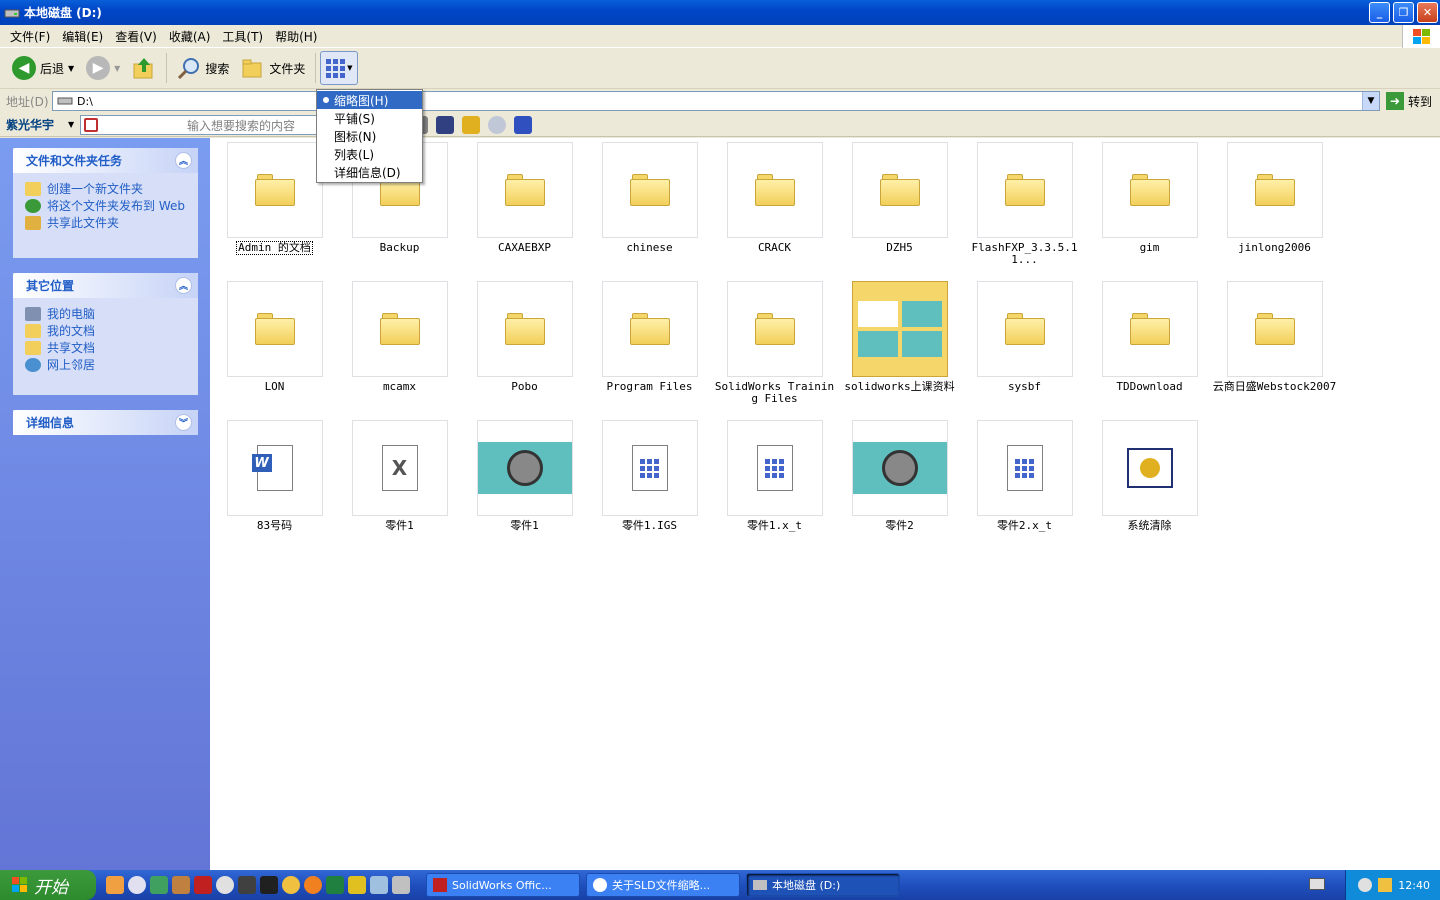 The height and width of the screenshot is (900, 1440). I want to click on places-panel-header: 其它位置 ︽, so click(105, 285).